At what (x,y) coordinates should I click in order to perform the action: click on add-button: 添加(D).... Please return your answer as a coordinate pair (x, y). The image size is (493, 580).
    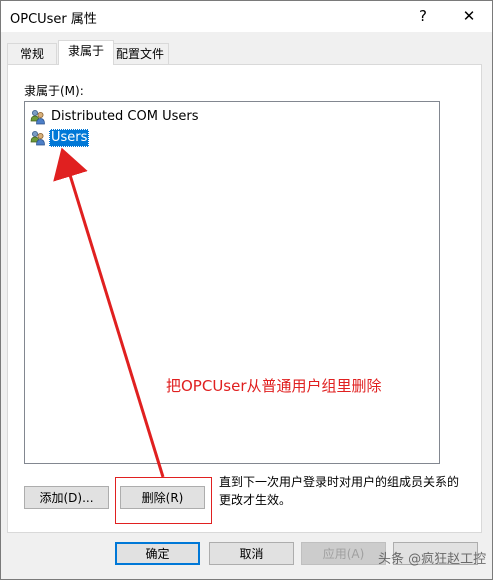
    Looking at the image, I should click on (66, 497).